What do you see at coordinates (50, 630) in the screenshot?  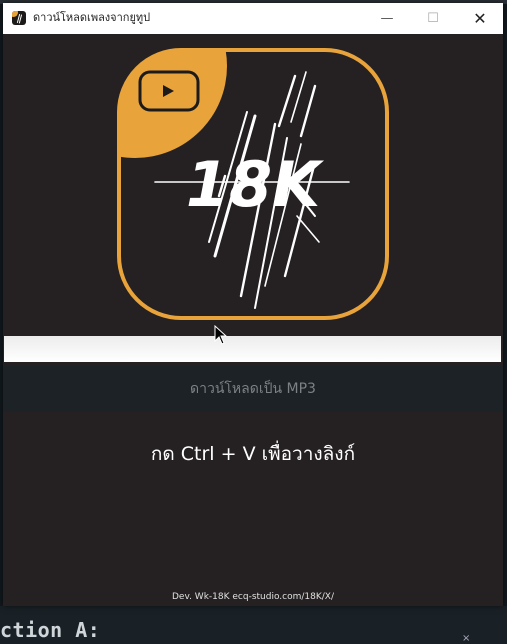 I see `background-terminal-text: ction A:` at bounding box center [50, 630].